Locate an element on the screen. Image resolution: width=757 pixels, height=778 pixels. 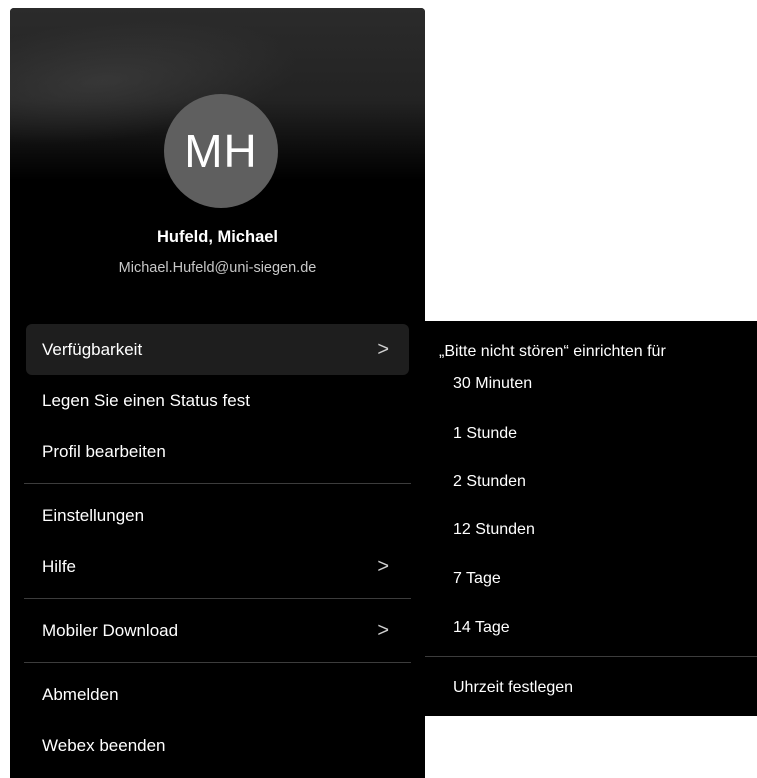
menu-item-settings: Einstellungen is located at coordinates (217, 515).